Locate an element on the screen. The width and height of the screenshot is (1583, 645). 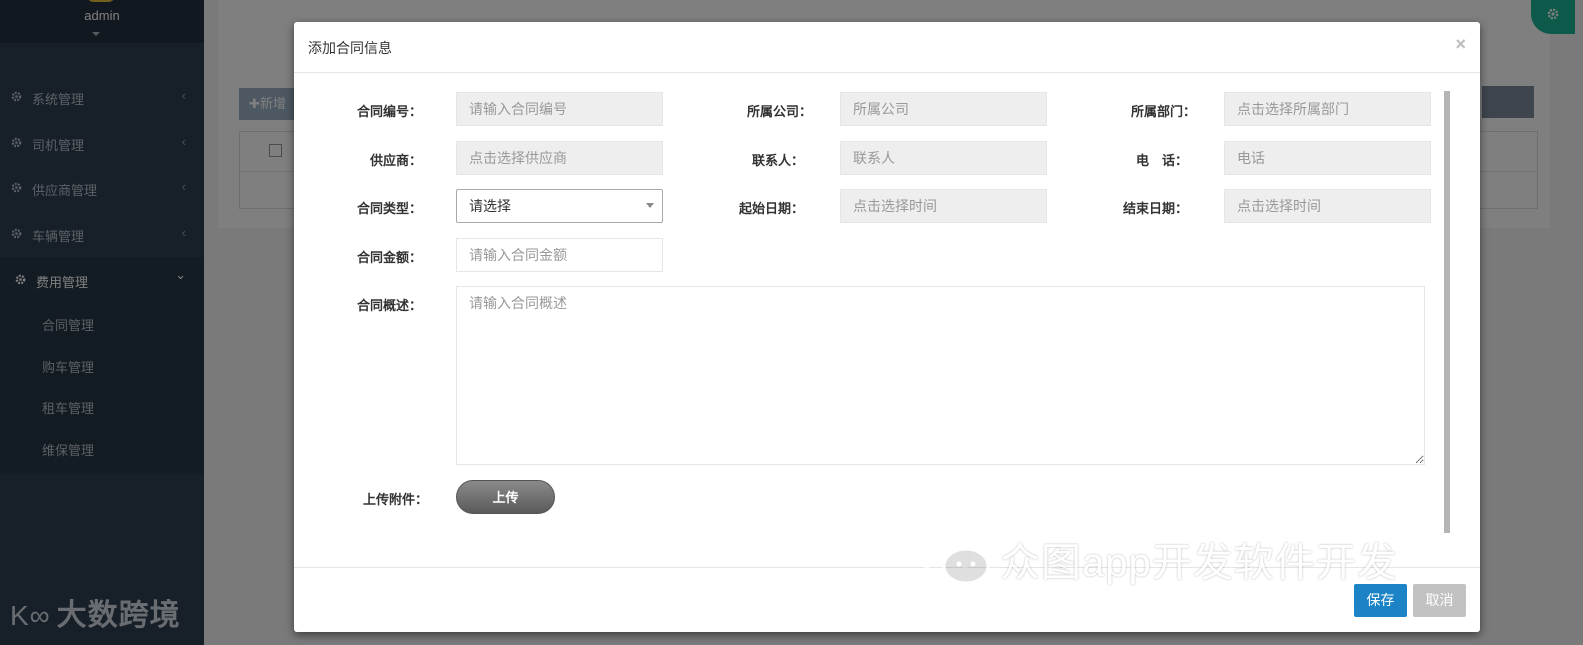
contract-no-input is located at coordinates (559, 109).